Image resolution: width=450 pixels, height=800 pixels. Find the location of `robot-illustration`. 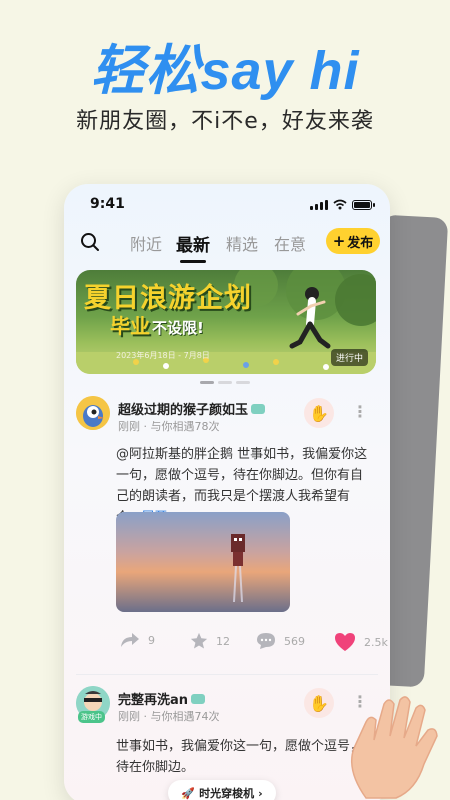

robot-illustration is located at coordinates (238, 568).